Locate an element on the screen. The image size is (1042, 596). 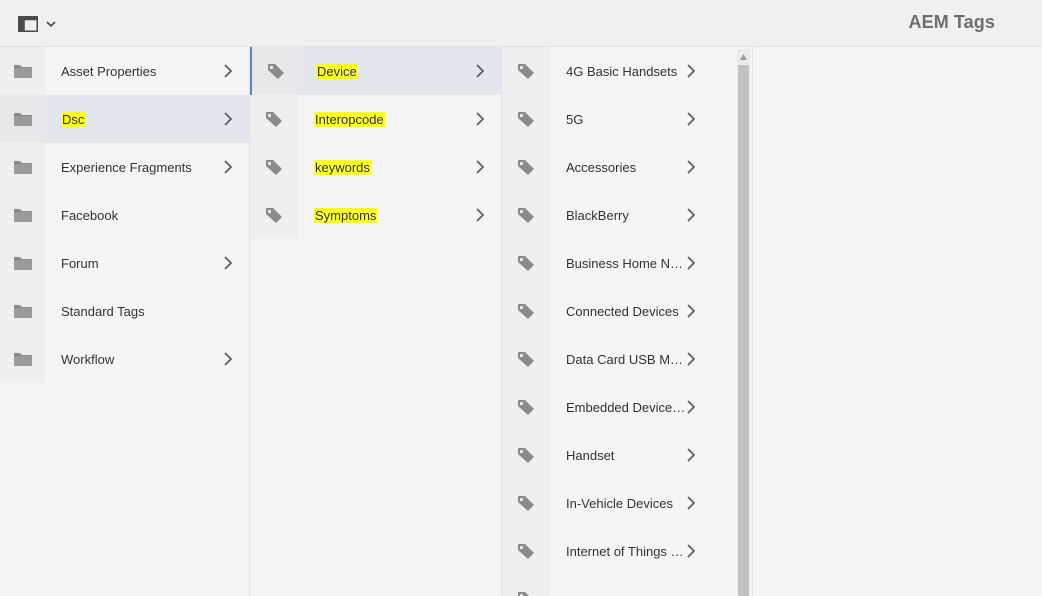
list-item-keywords: keywords is located at coordinates (375, 167).